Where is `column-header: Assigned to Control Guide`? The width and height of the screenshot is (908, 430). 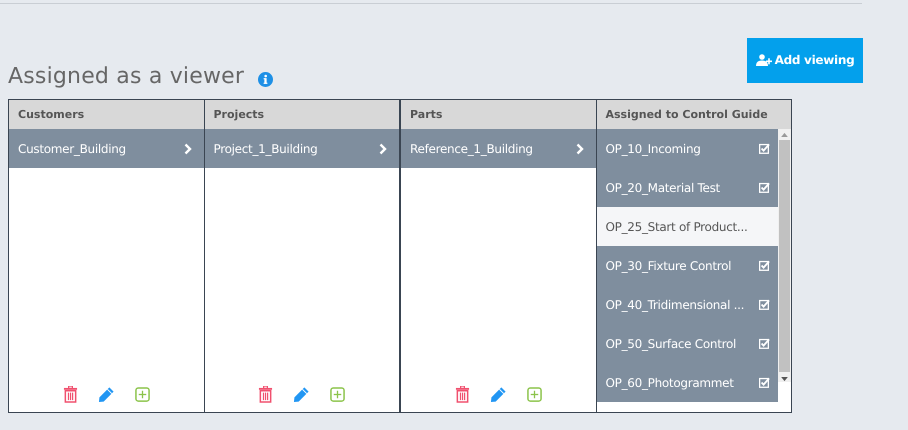 column-header: Assigned to Control Guide is located at coordinates (693, 114).